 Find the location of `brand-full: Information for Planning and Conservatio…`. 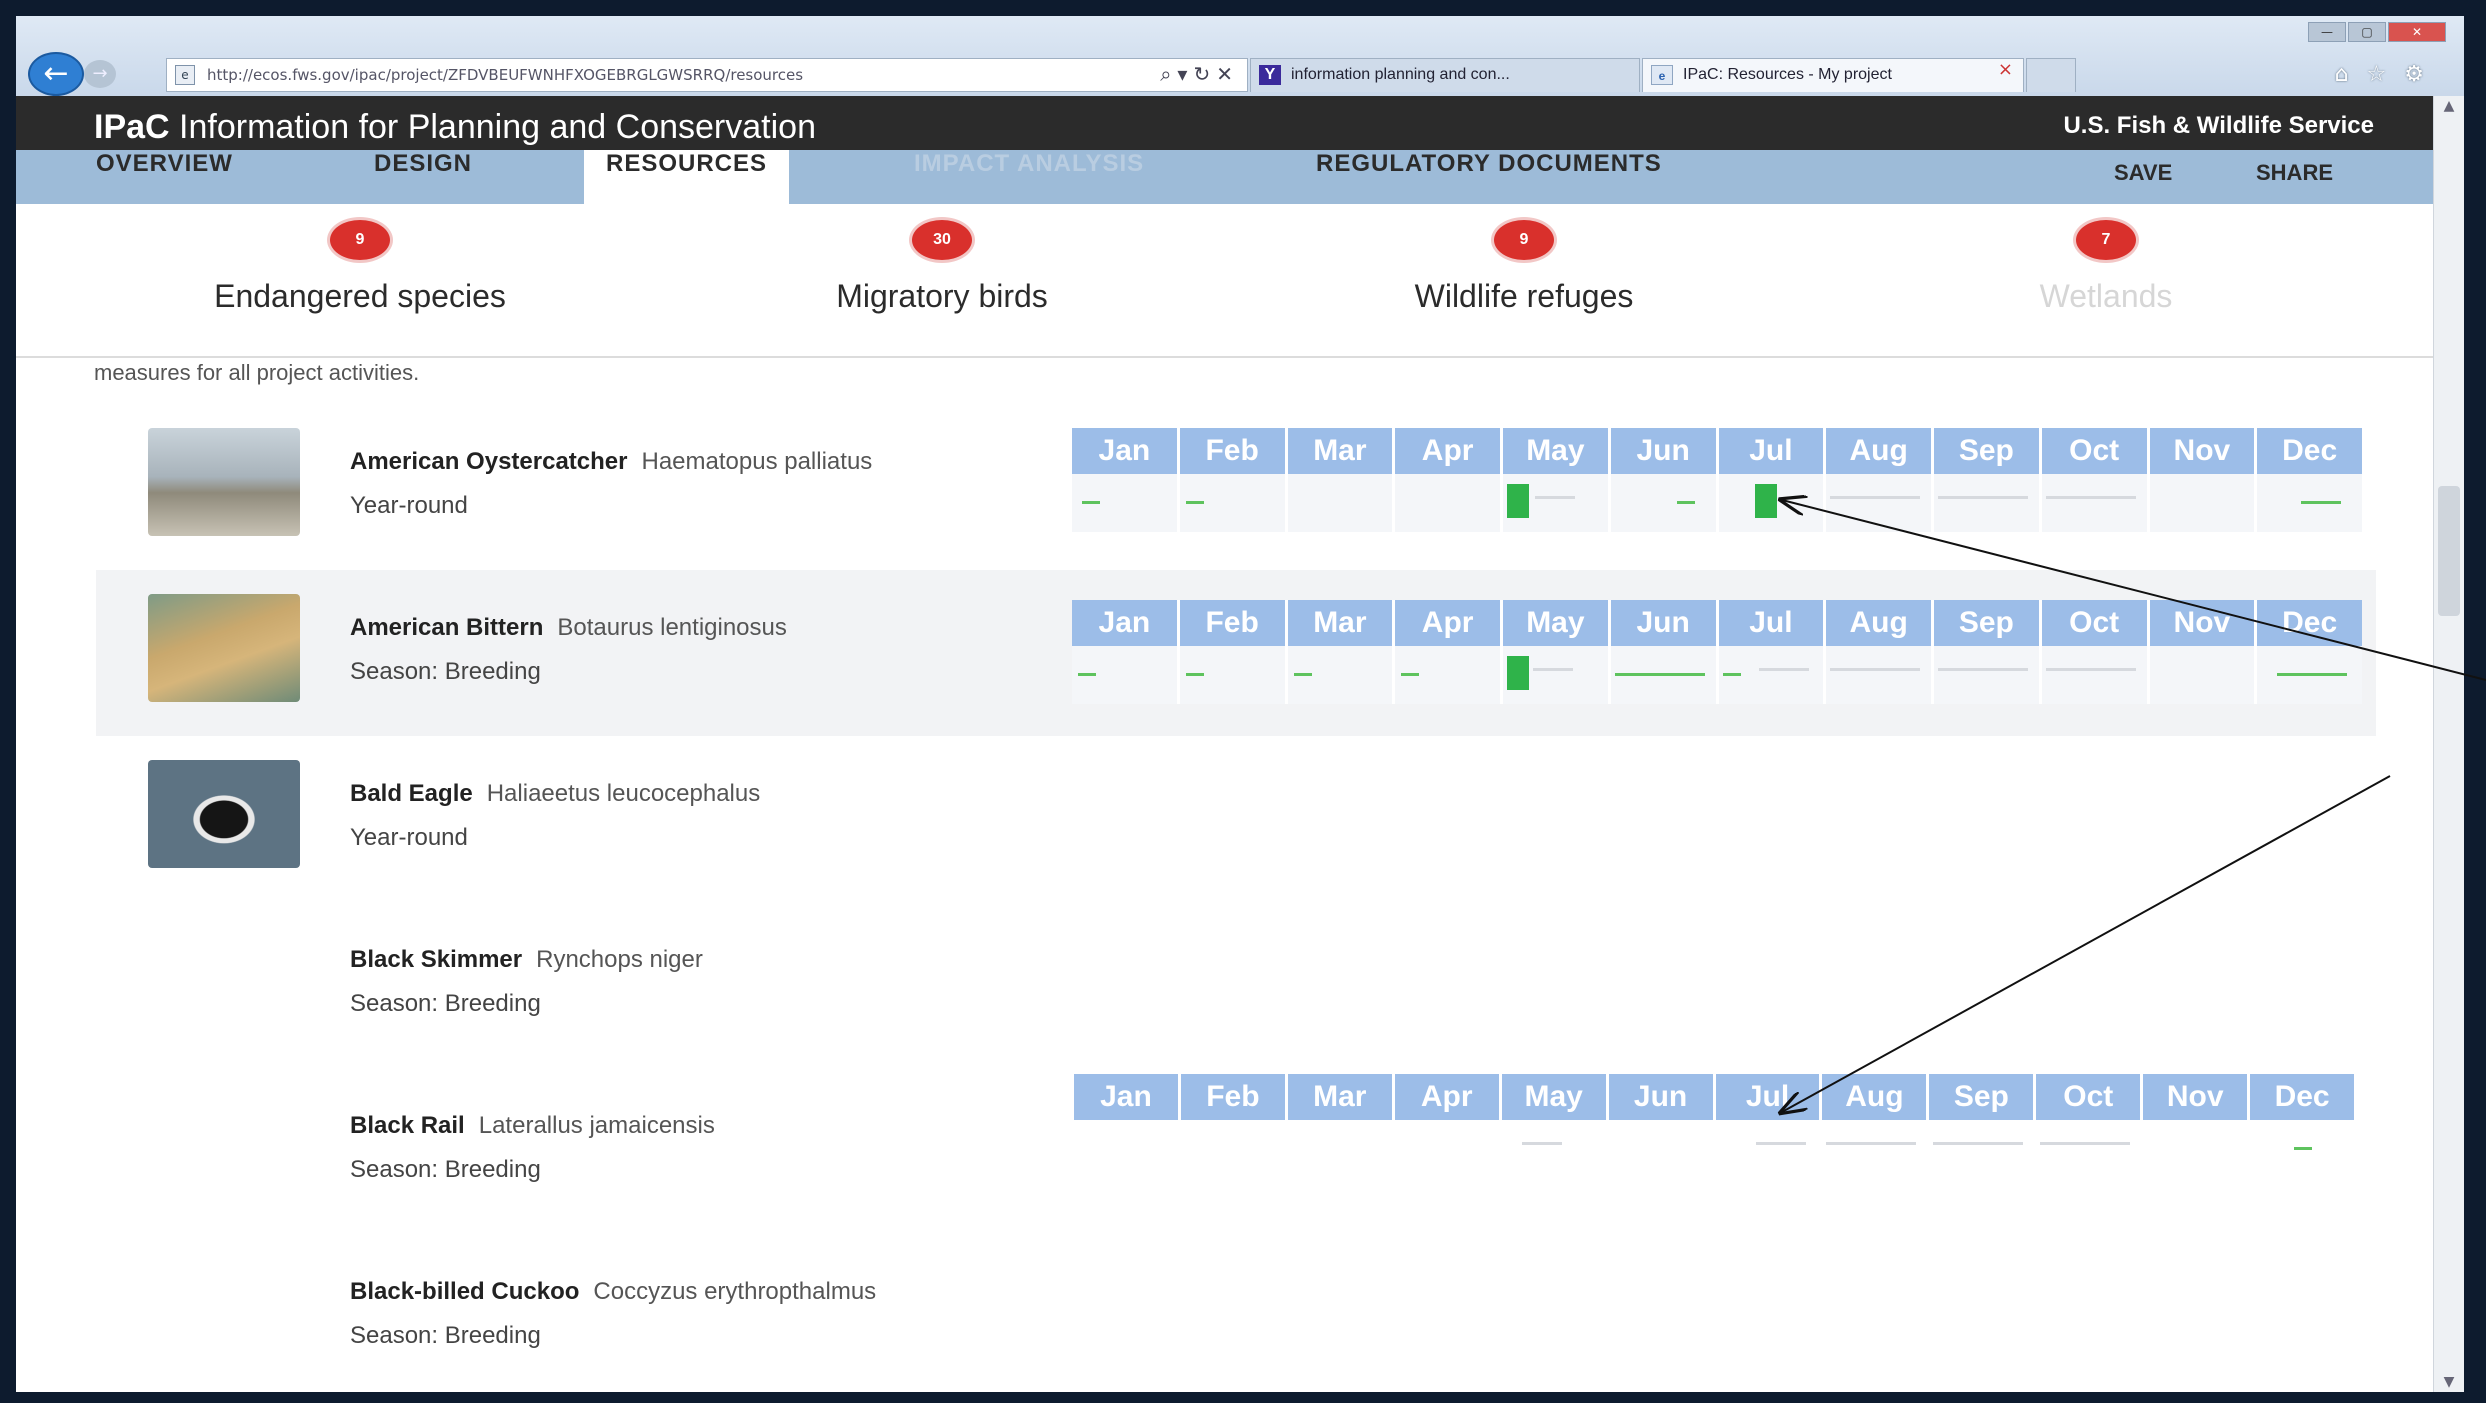

brand-full: Information for Planning and Conservatio… is located at coordinates (497, 127).